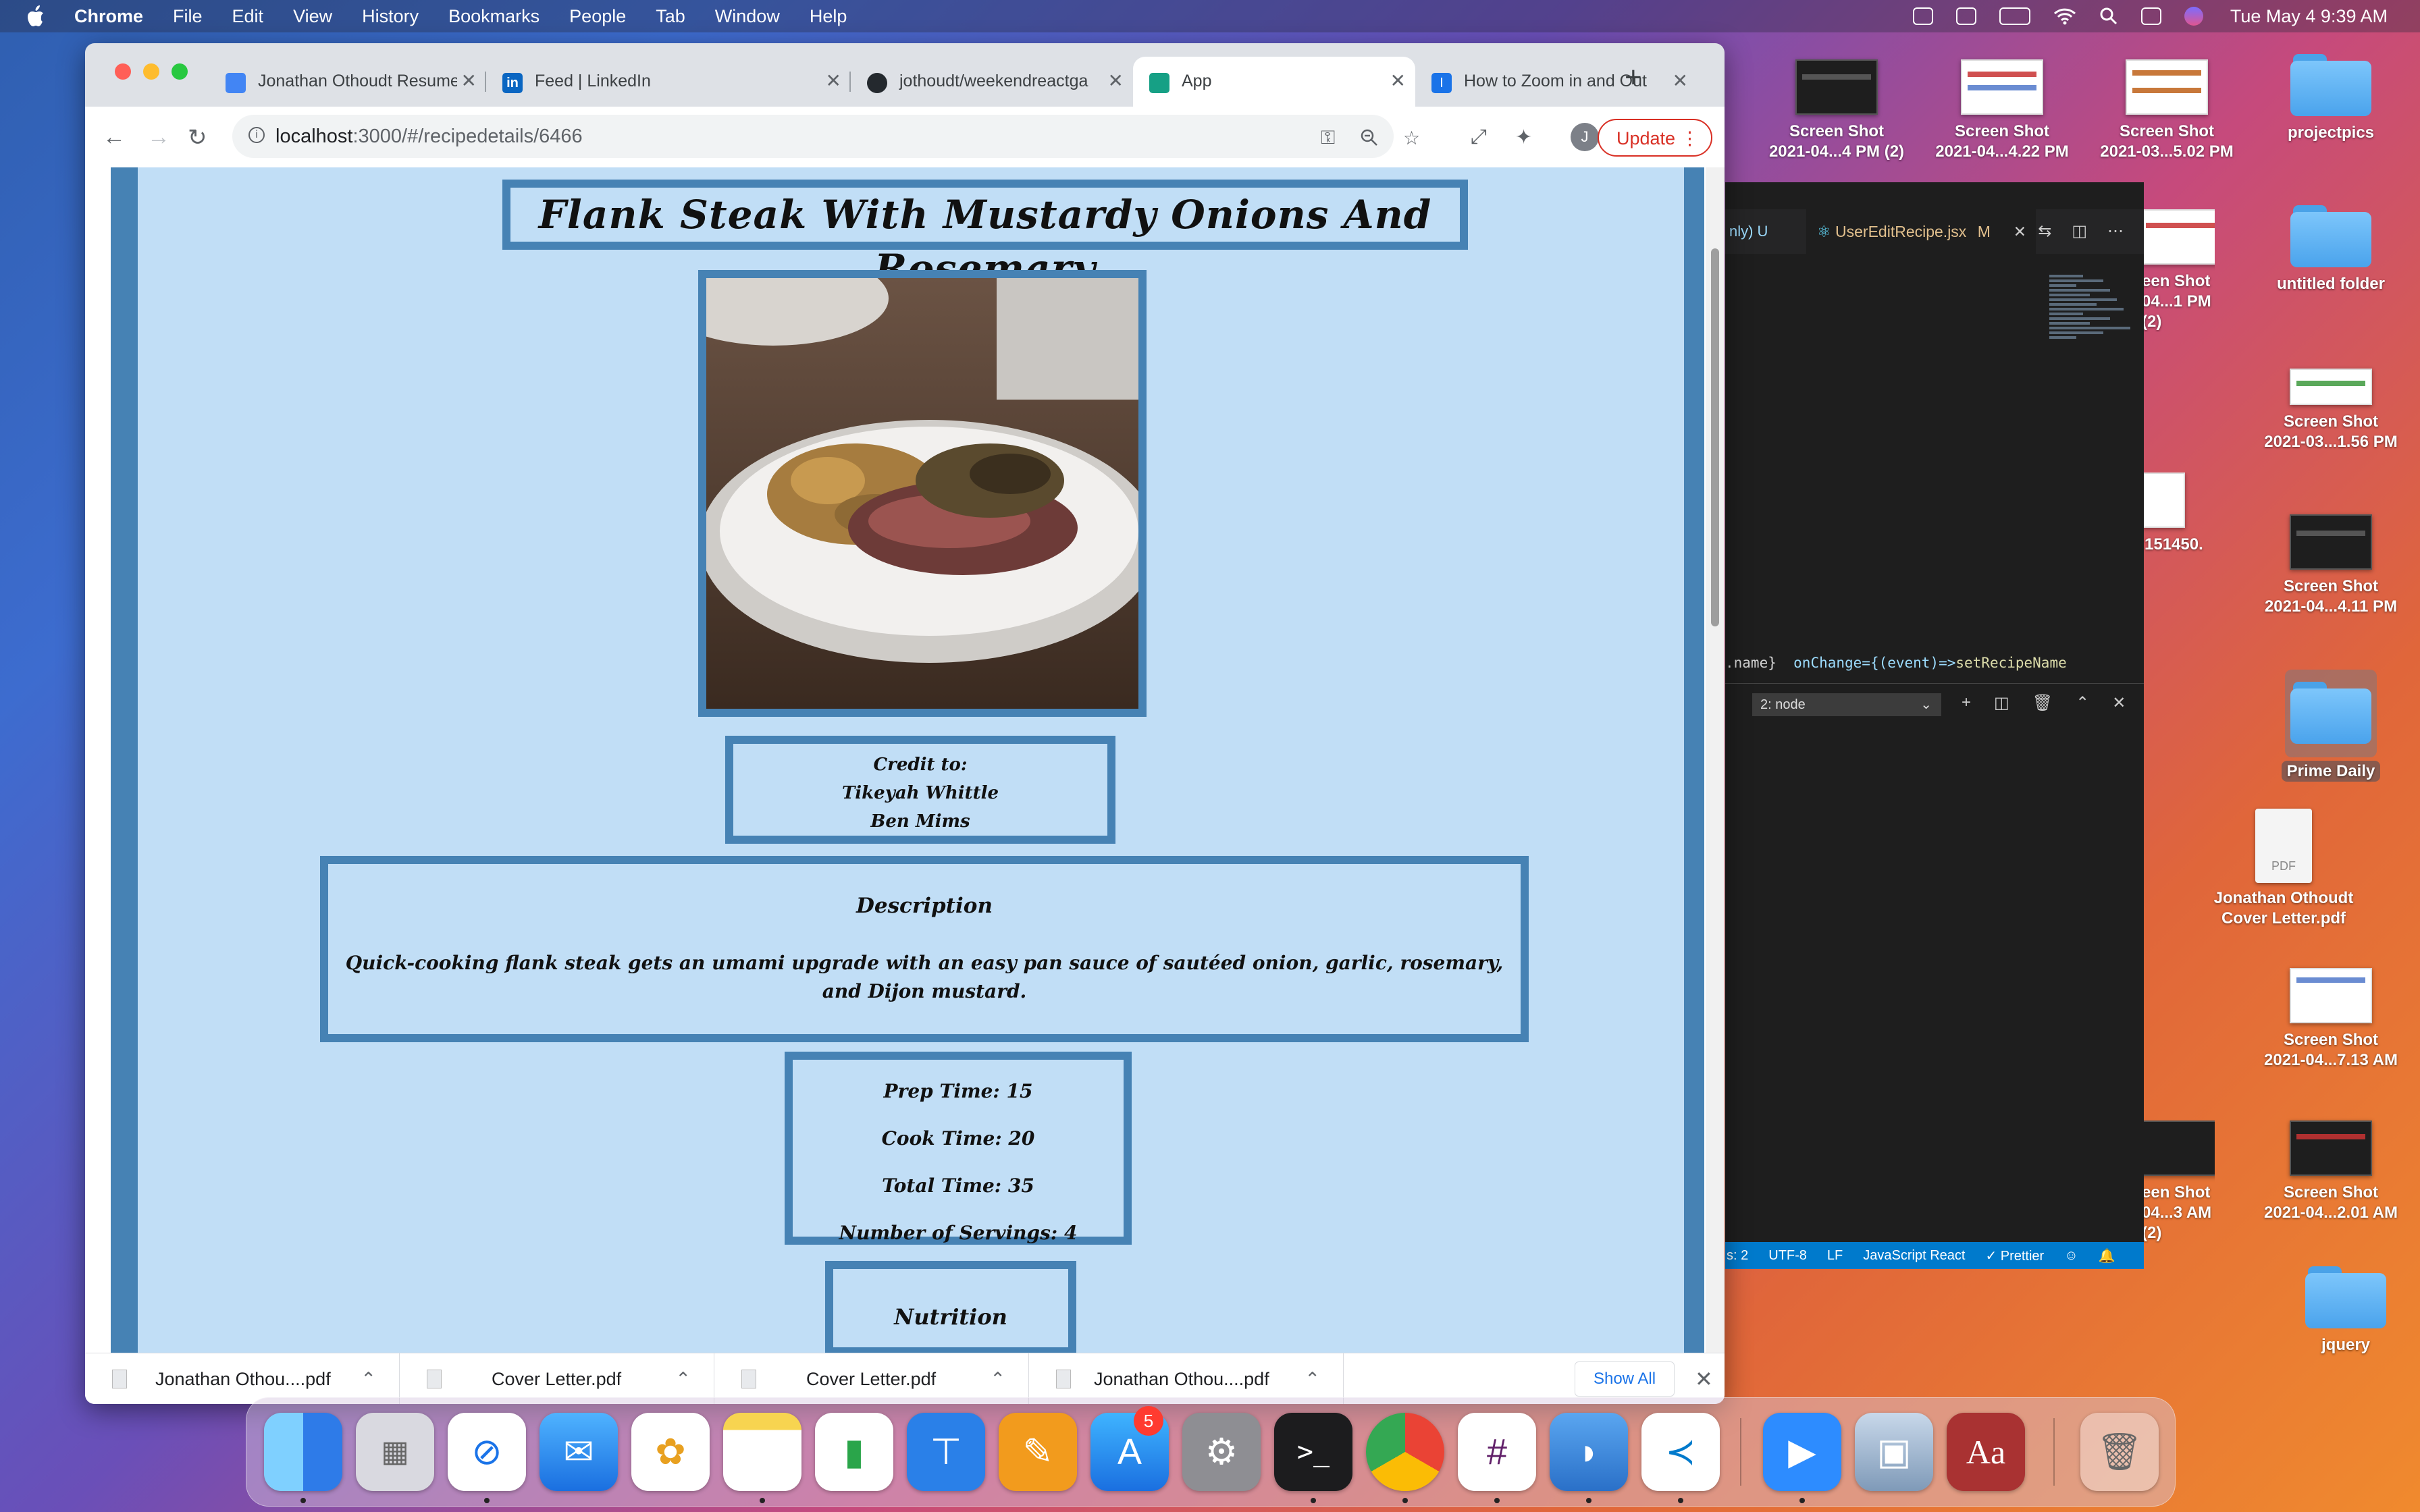  Describe the element at coordinates (1497, 1452) in the screenshot. I see `slack-icon: #` at that location.